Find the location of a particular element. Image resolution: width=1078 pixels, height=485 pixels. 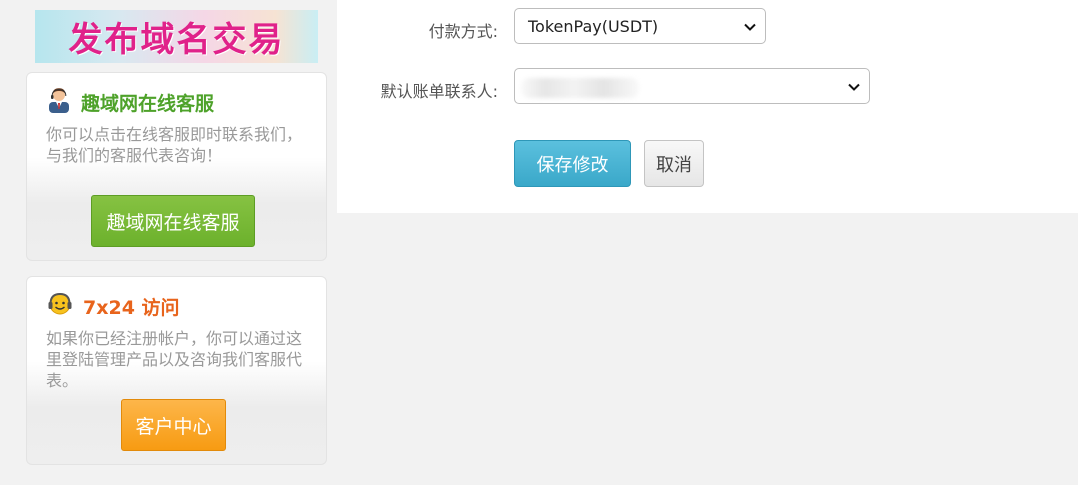

online-support-title: 趣域网在线客服 is located at coordinates (148, 103).